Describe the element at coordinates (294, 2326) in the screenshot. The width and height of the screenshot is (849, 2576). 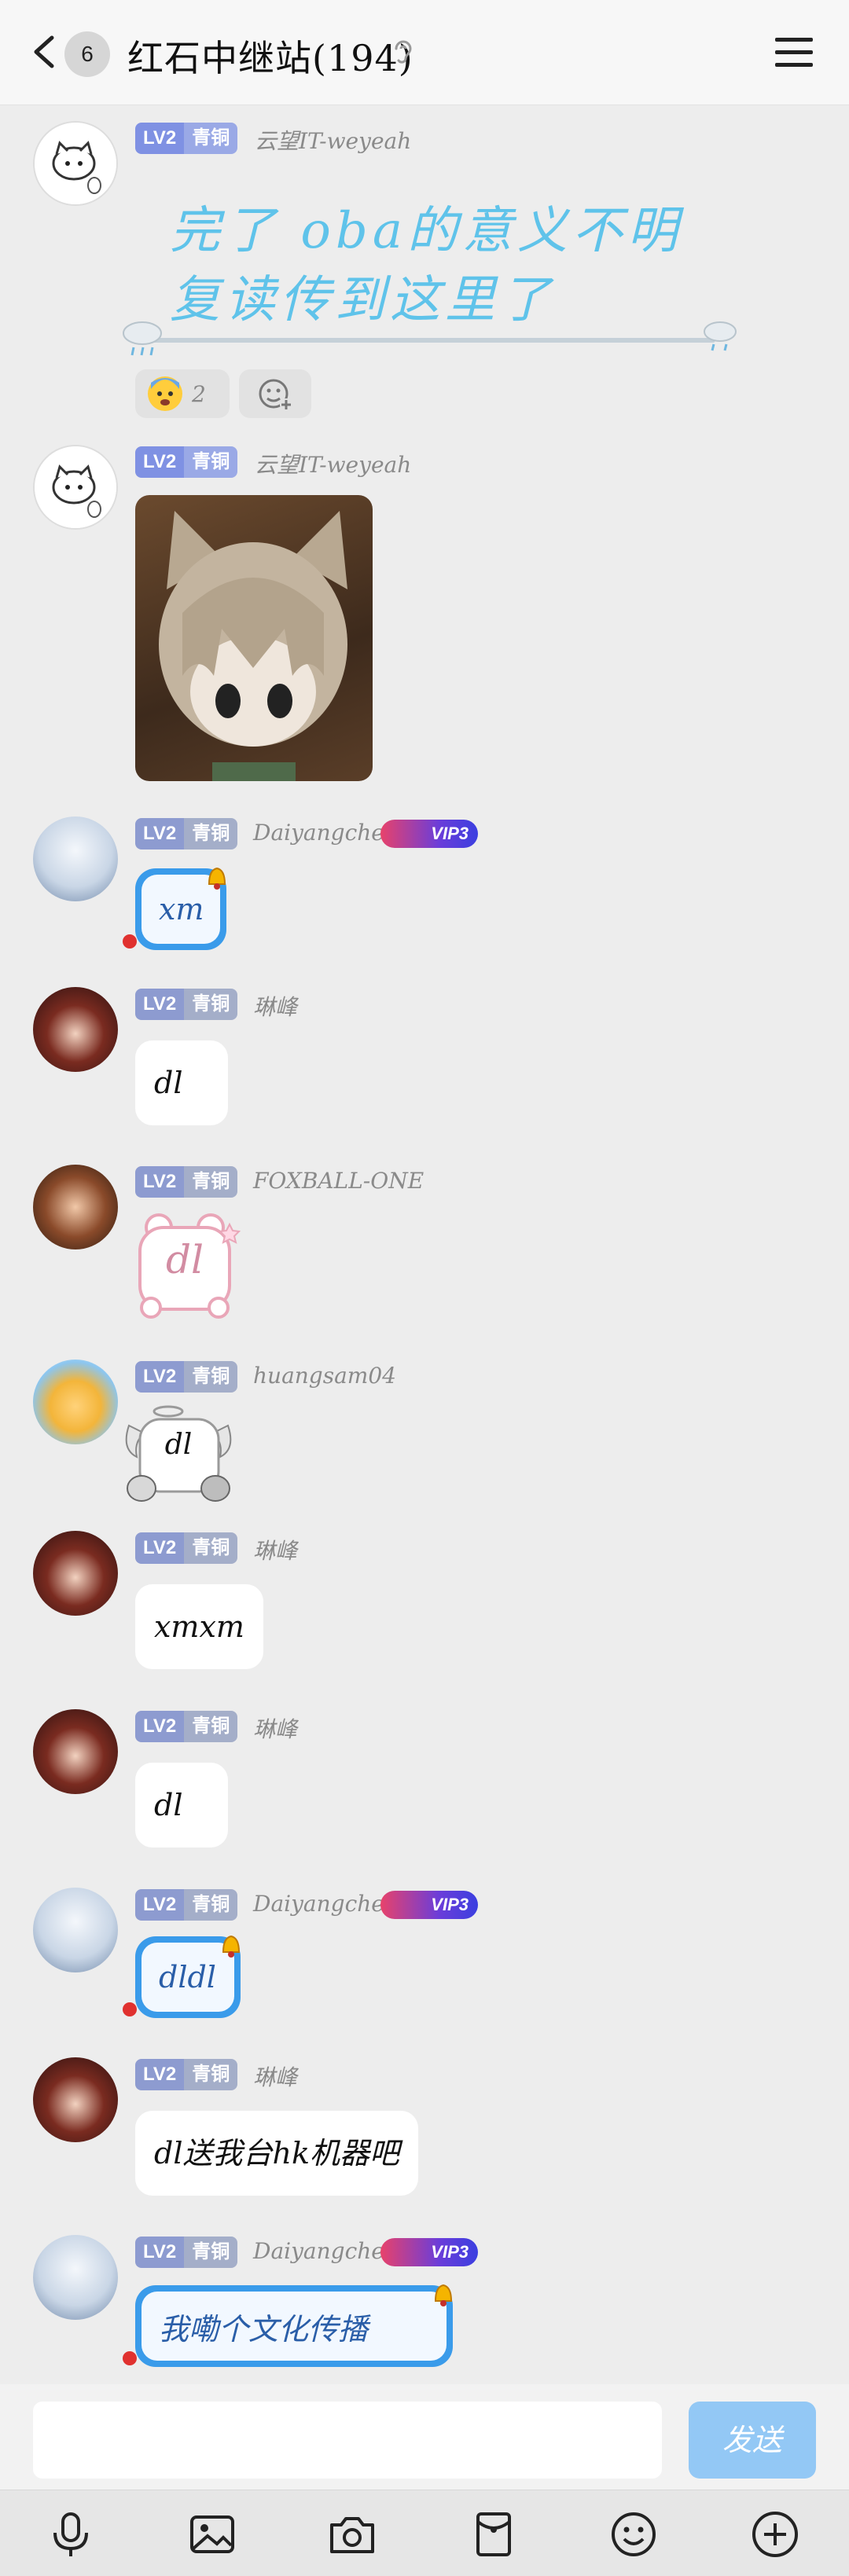
I see `message-bubble: 我嘞个文化传播` at that location.